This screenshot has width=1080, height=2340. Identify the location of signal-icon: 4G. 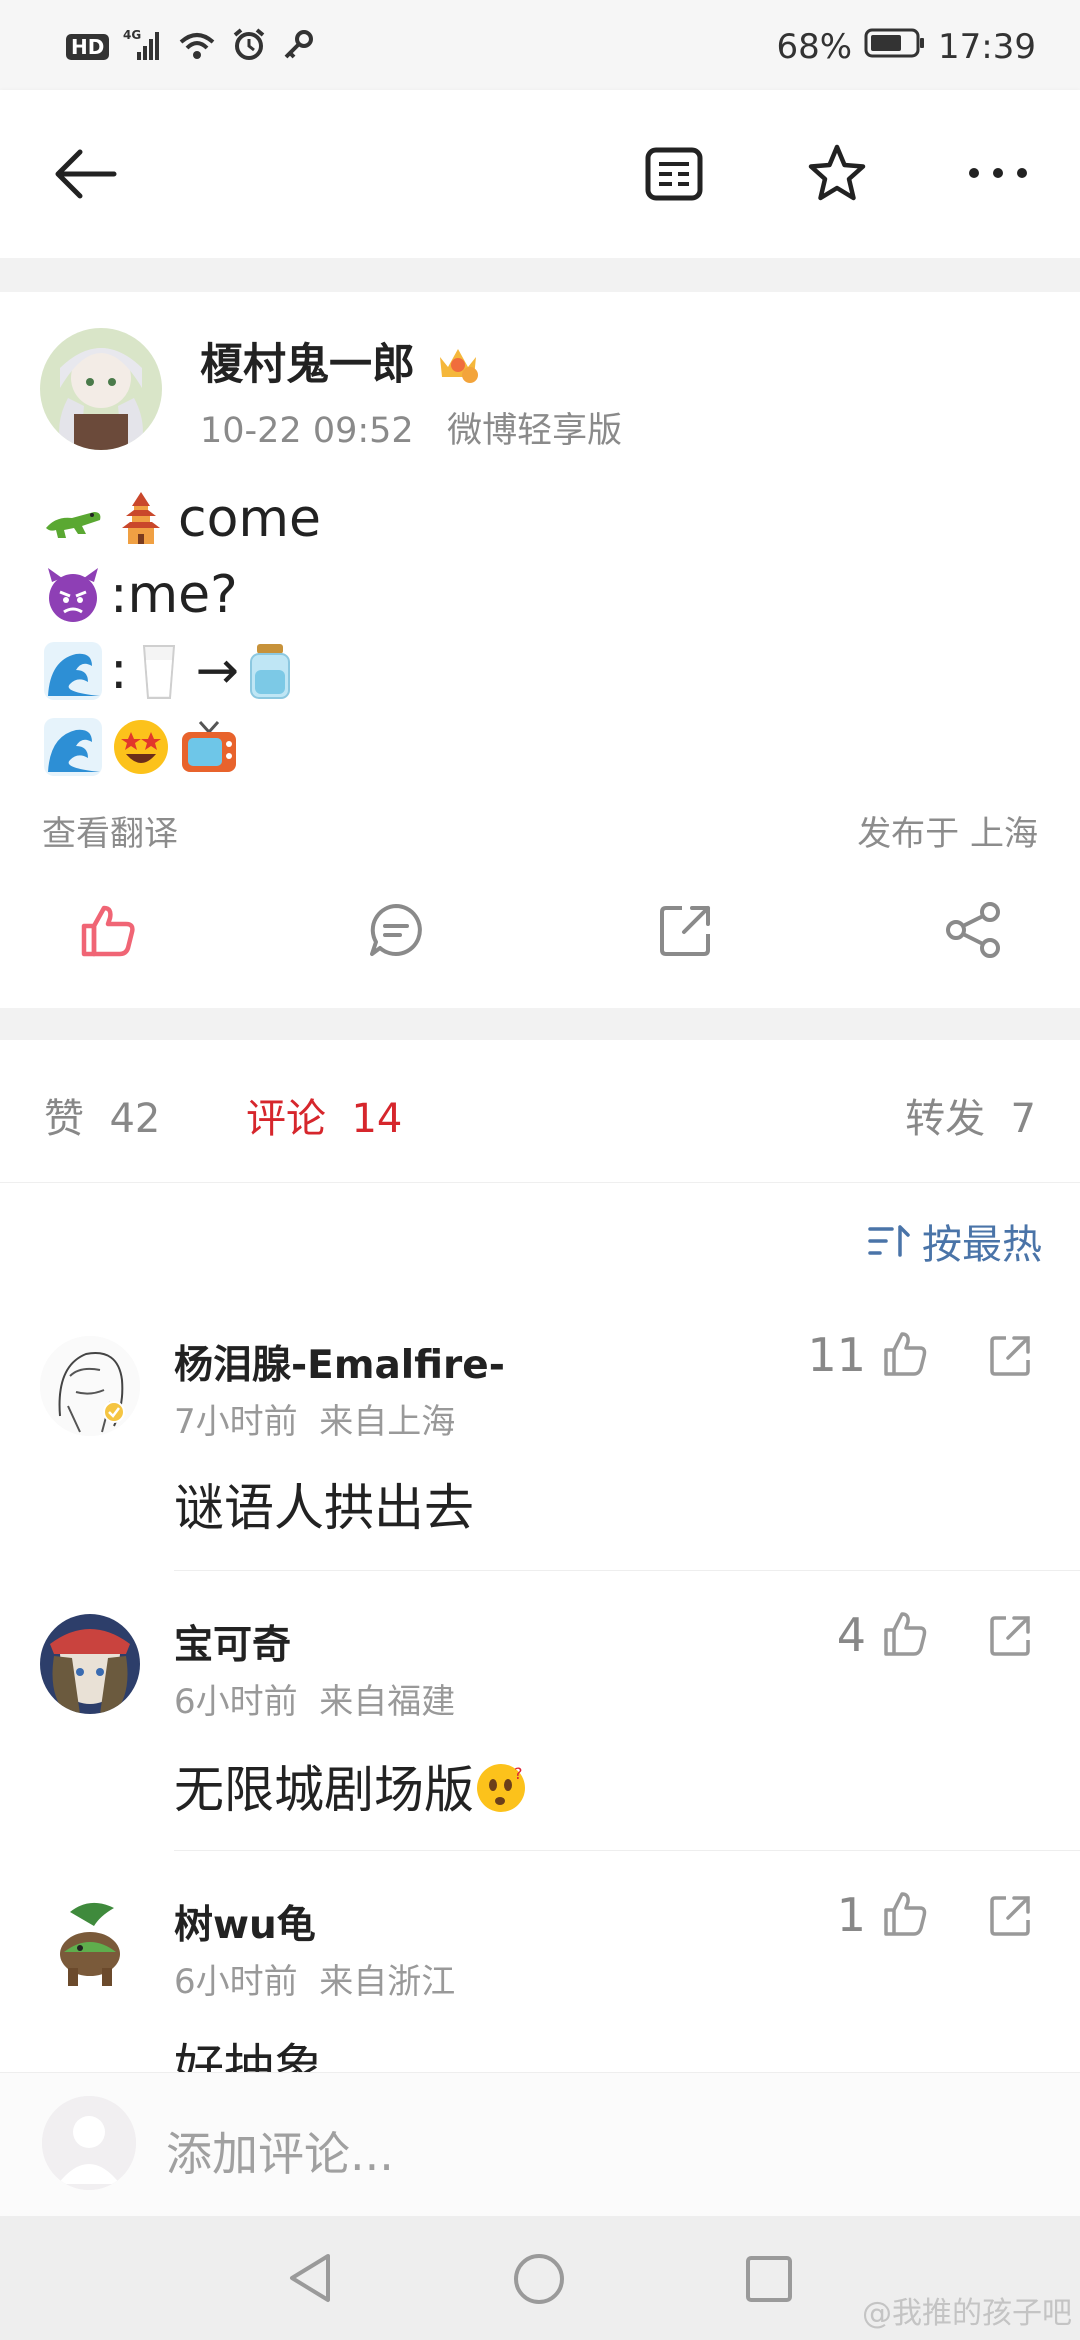
(143, 47).